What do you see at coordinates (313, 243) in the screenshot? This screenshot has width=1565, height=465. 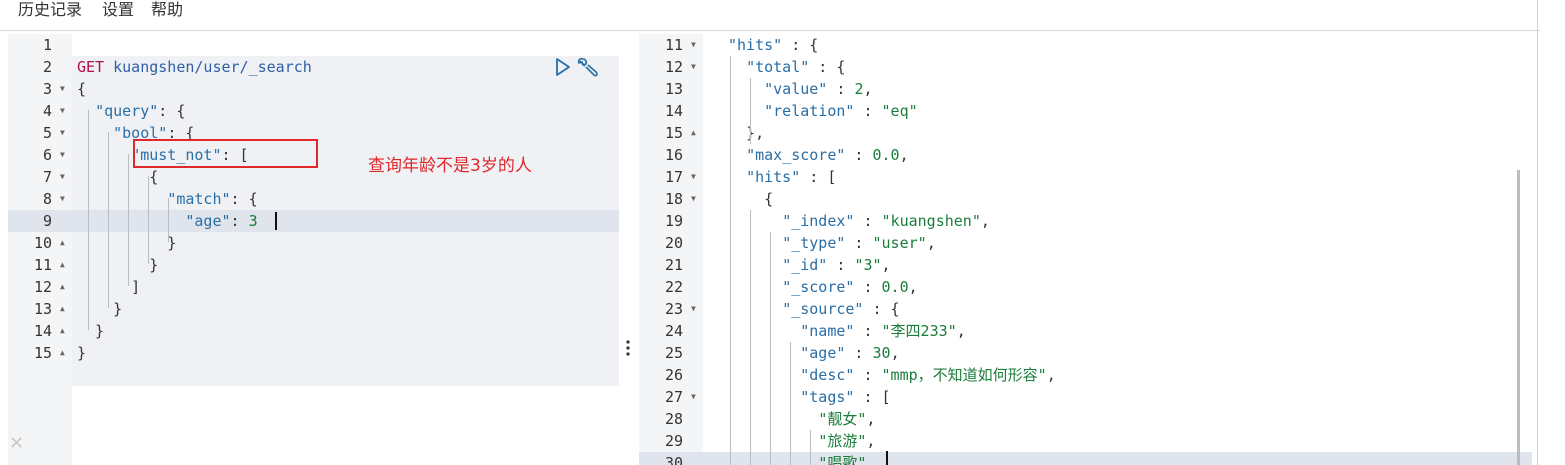 I see `request-line: 10 ▲ }` at bounding box center [313, 243].